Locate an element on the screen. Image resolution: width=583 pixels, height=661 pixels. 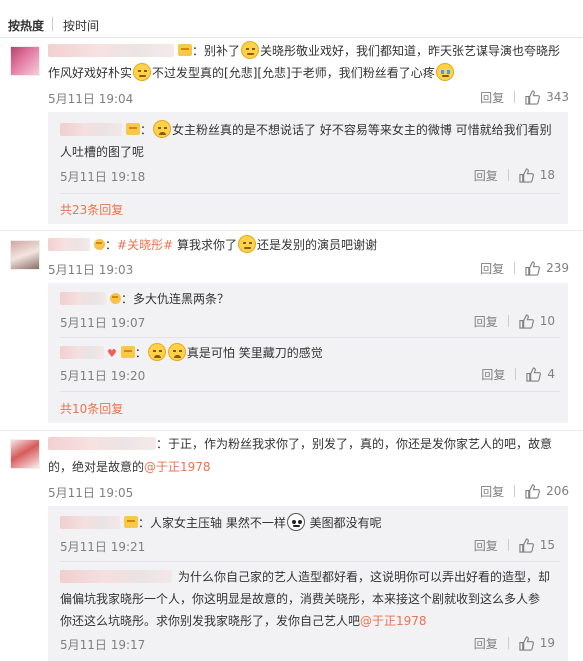
reply-date: 5月11日 19:18 is located at coordinates (103, 177).